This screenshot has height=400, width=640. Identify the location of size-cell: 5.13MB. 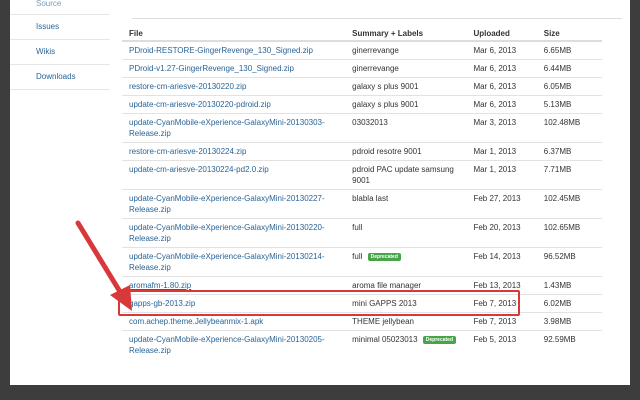
(569, 104).